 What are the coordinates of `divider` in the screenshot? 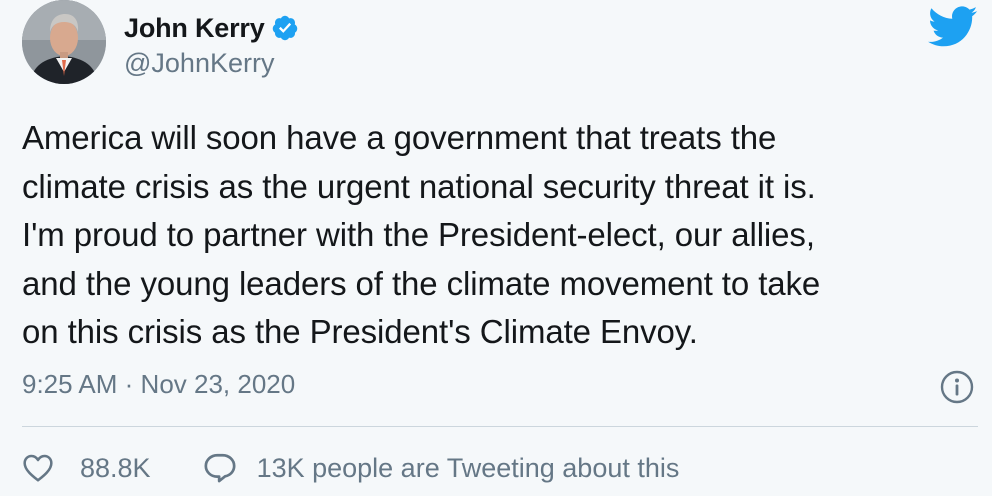 It's located at (500, 426).